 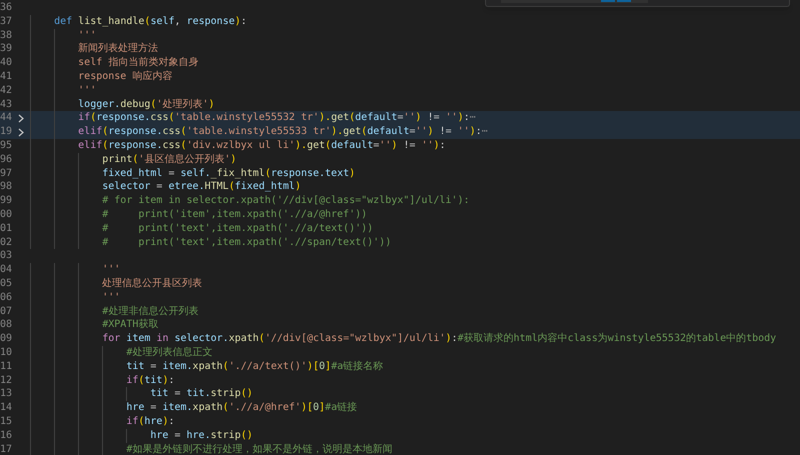 What do you see at coordinates (316, 408) in the screenshot?
I see `number-token: 0` at bounding box center [316, 408].